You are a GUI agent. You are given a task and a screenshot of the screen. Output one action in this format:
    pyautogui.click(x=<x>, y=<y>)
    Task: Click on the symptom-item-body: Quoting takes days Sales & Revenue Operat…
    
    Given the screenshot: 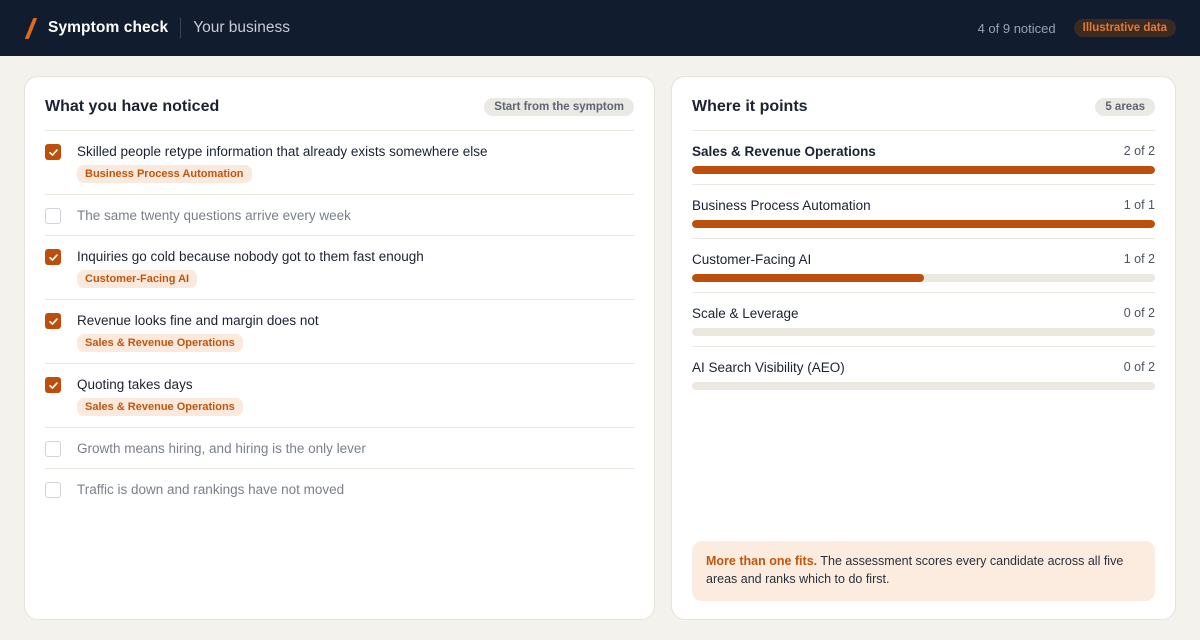 What is the action you would take?
    pyautogui.click(x=160, y=396)
    